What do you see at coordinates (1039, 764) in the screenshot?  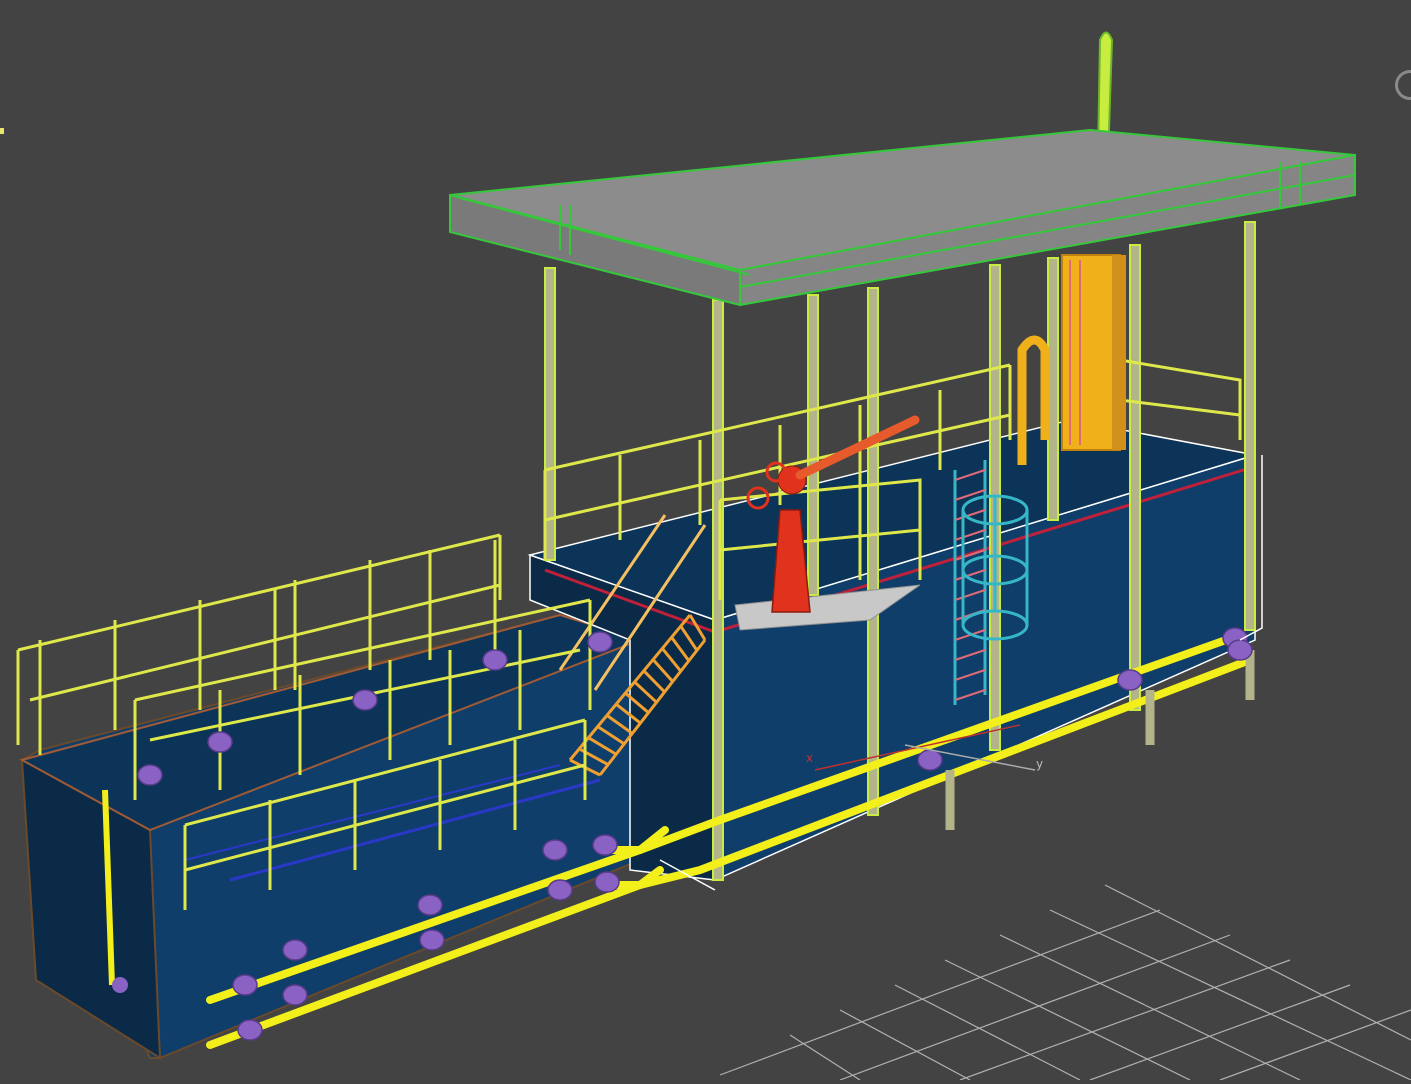 I see `y-axis-label: y` at bounding box center [1039, 764].